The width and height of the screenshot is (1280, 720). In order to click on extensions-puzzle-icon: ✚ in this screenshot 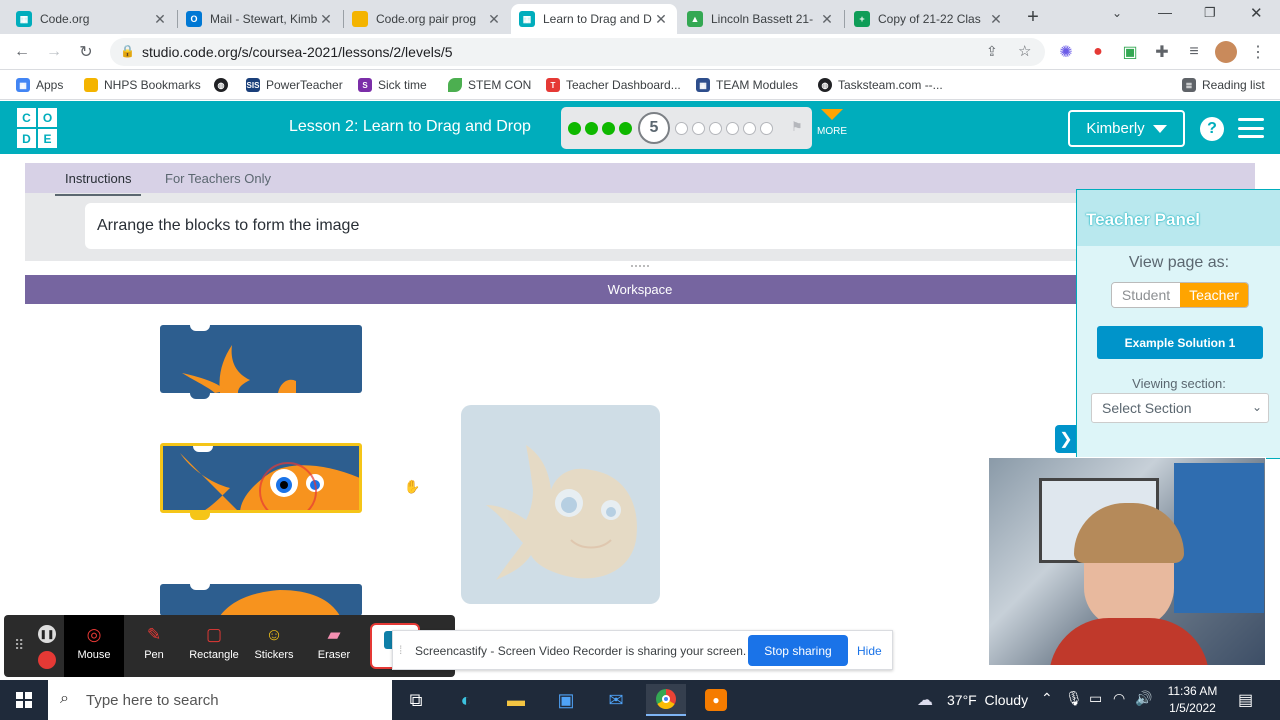, I will do `click(1162, 52)`.